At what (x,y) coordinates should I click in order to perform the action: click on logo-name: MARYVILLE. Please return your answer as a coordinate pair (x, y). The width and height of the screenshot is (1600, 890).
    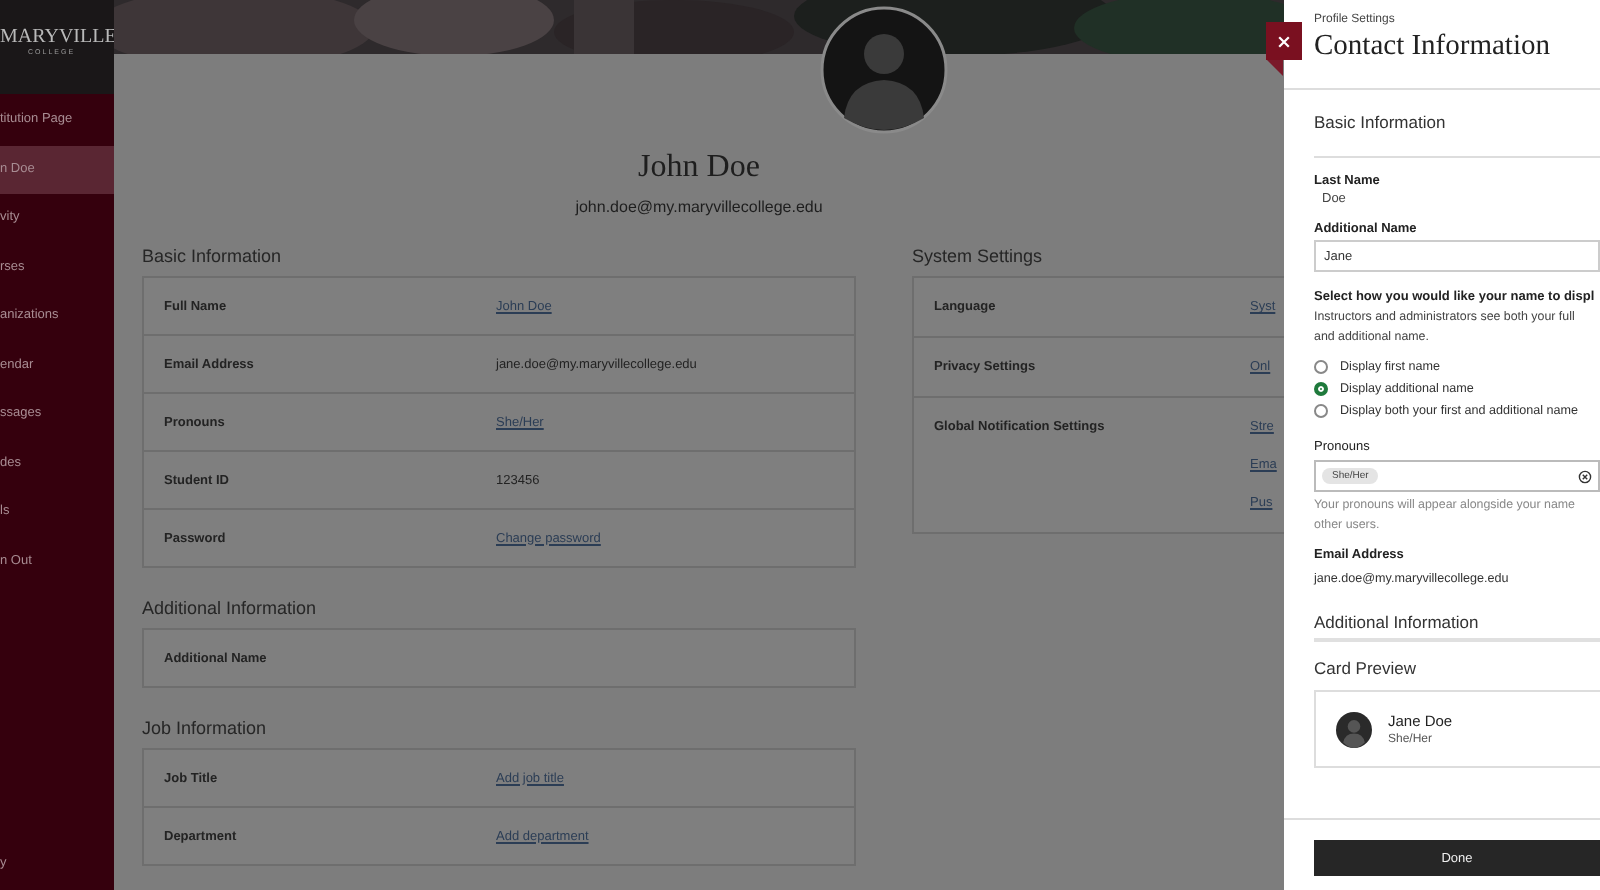
    Looking at the image, I should click on (58, 37).